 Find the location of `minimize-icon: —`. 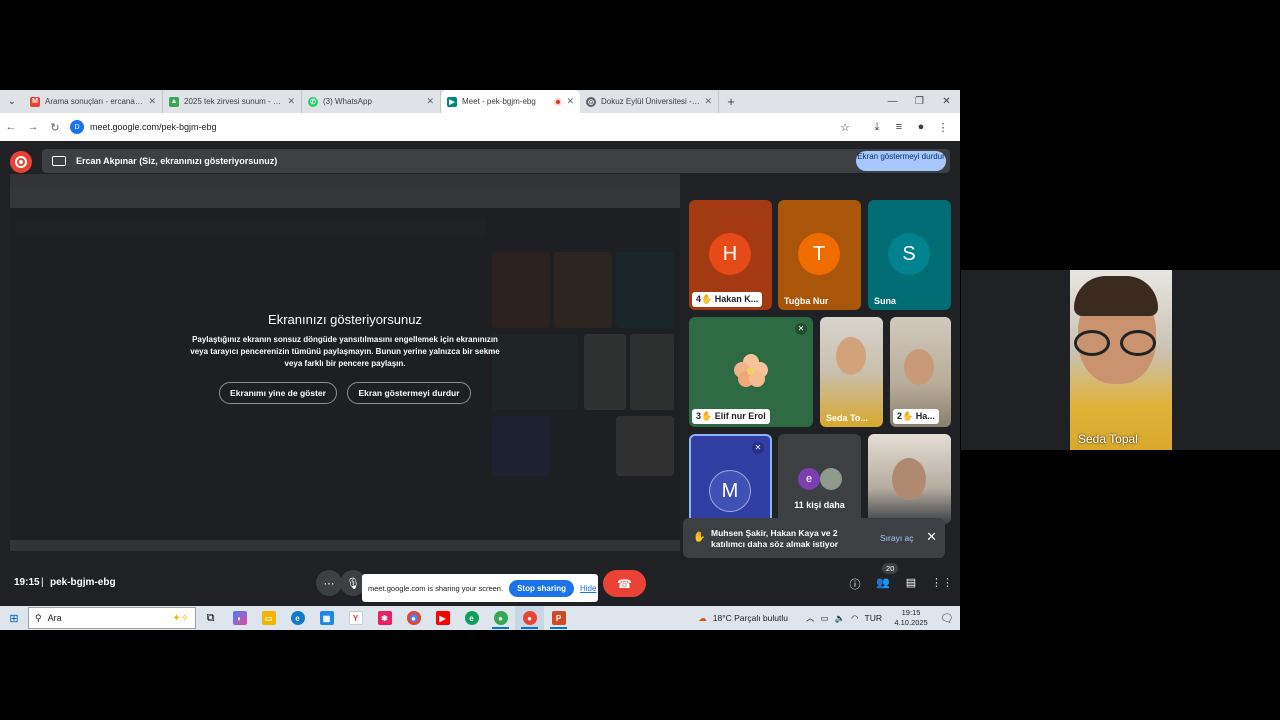

minimize-icon: — is located at coordinates (892, 101).